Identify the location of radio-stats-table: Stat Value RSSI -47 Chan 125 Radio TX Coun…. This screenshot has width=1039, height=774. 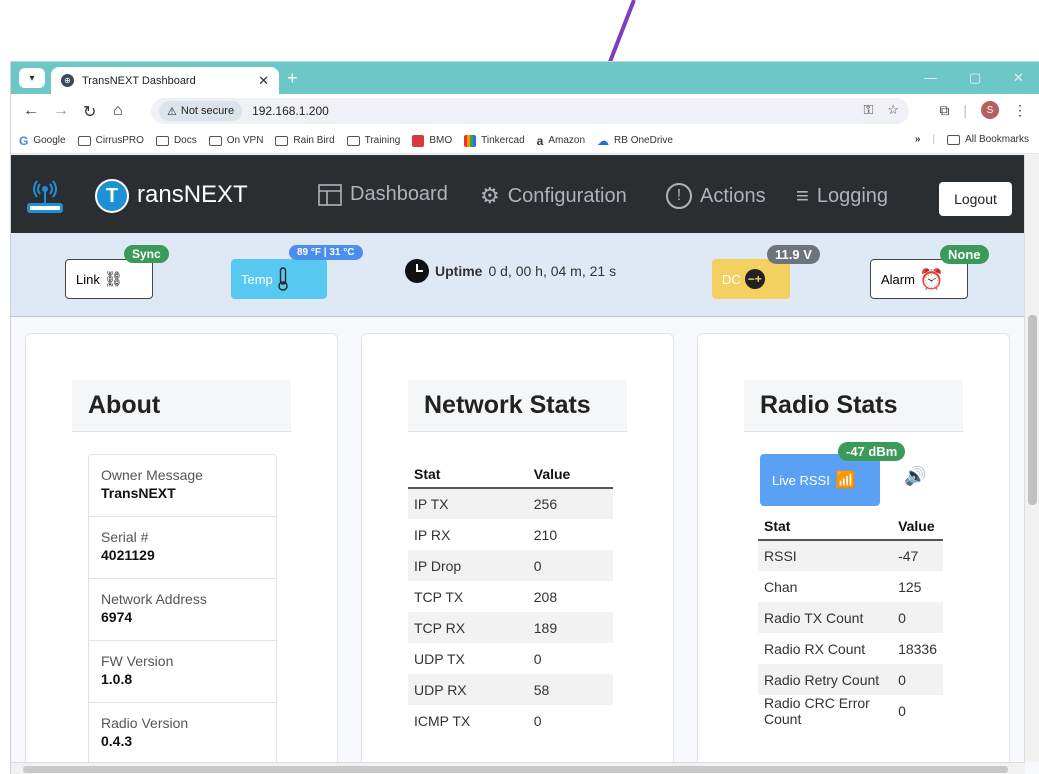
(850, 619).